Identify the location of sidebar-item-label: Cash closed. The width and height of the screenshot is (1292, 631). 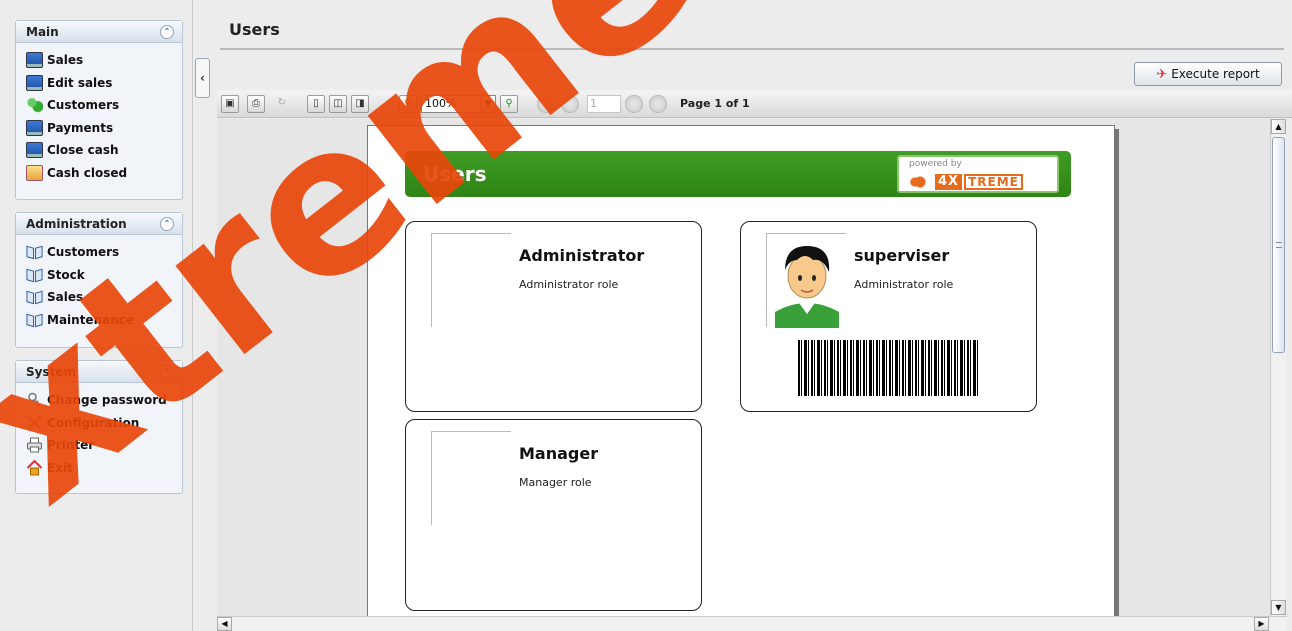
(87, 172).